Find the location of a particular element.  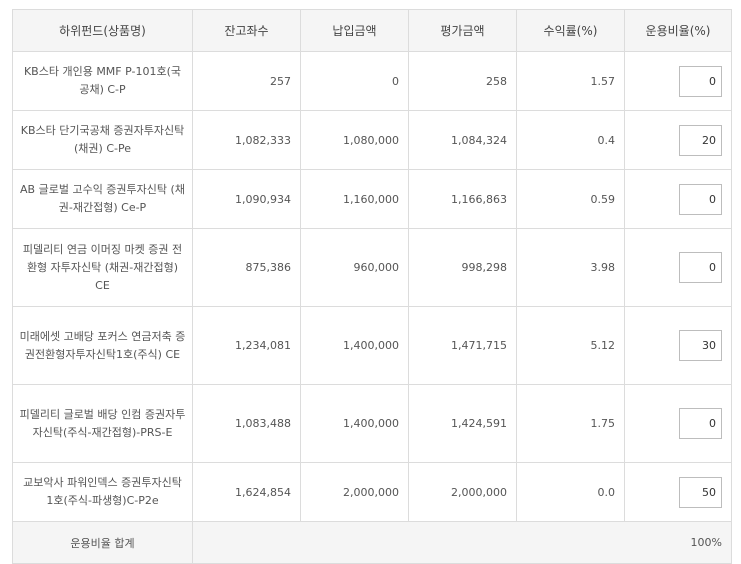

paid-amount-cell: 1,160,000 is located at coordinates (354, 199).